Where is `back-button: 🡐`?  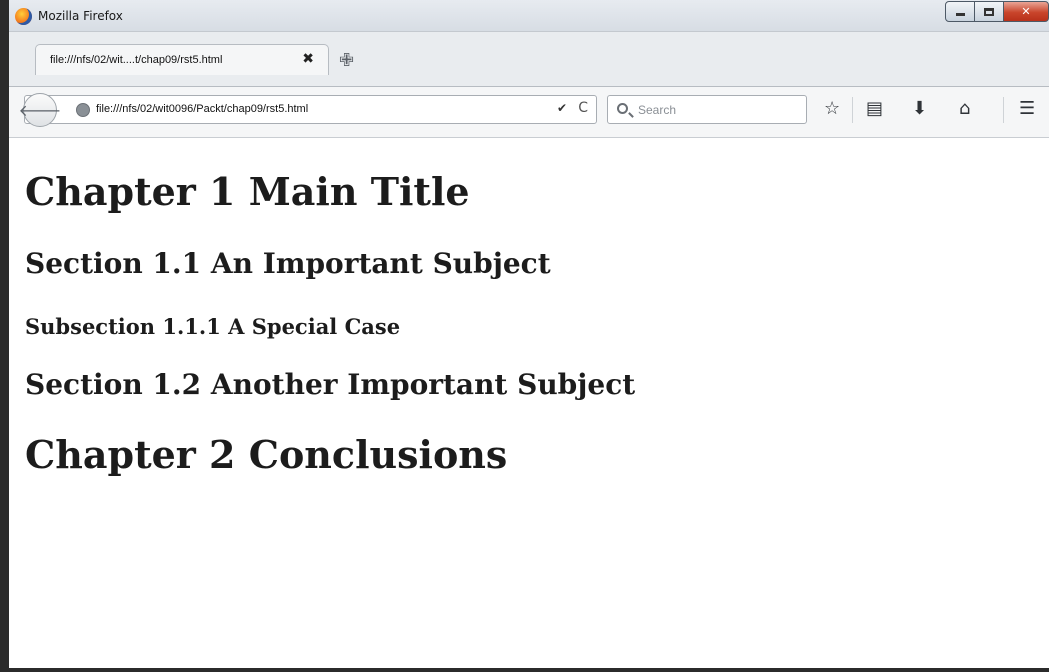
back-button: 🡐 is located at coordinates (40, 110).